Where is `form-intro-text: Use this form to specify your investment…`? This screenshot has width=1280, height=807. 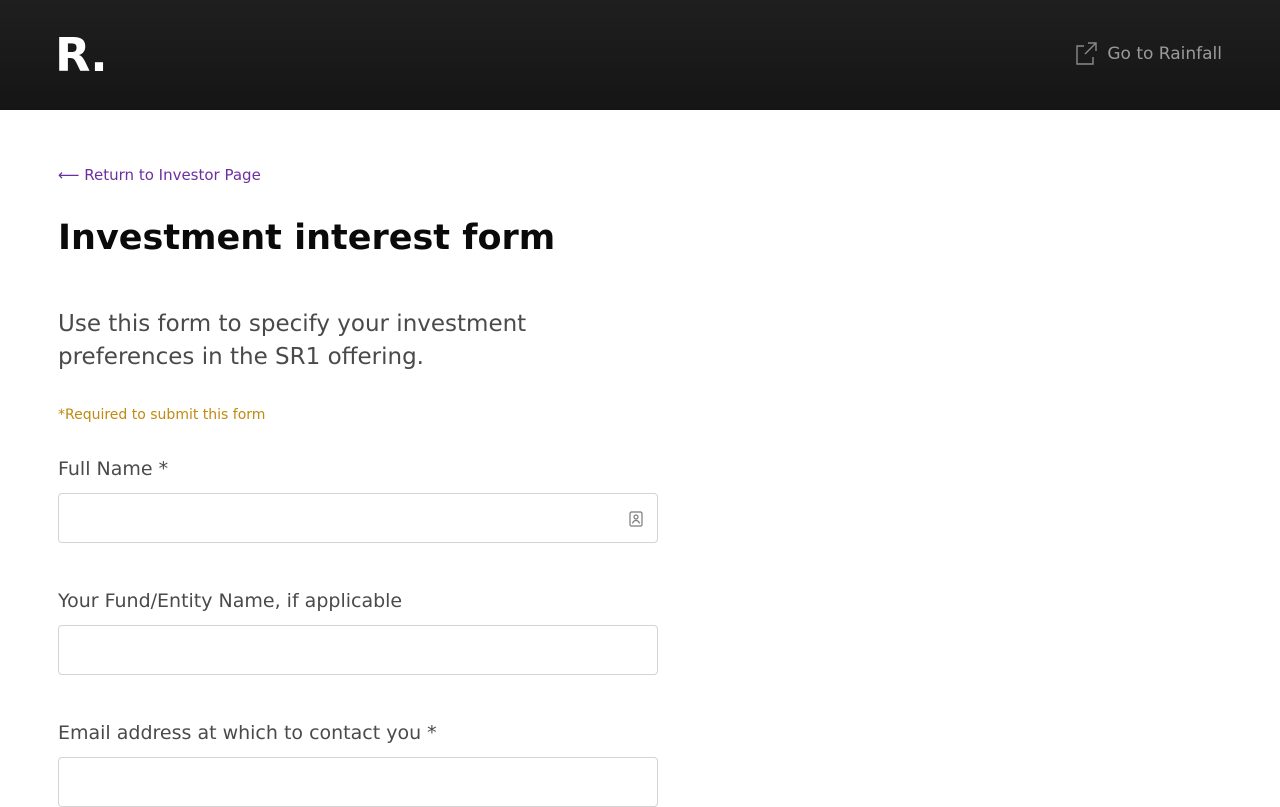 form-intro-text: Use this form to specify your investment… is located at coordinates (292, 340).